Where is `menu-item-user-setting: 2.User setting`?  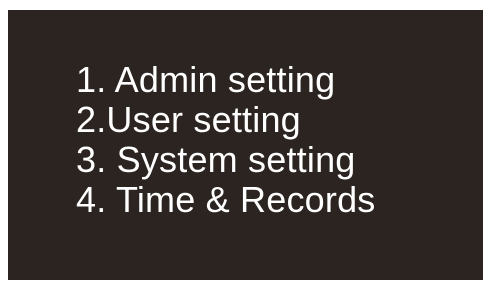
menu-item-user-setting: 2.User setting is located at coordinates (226, 120).